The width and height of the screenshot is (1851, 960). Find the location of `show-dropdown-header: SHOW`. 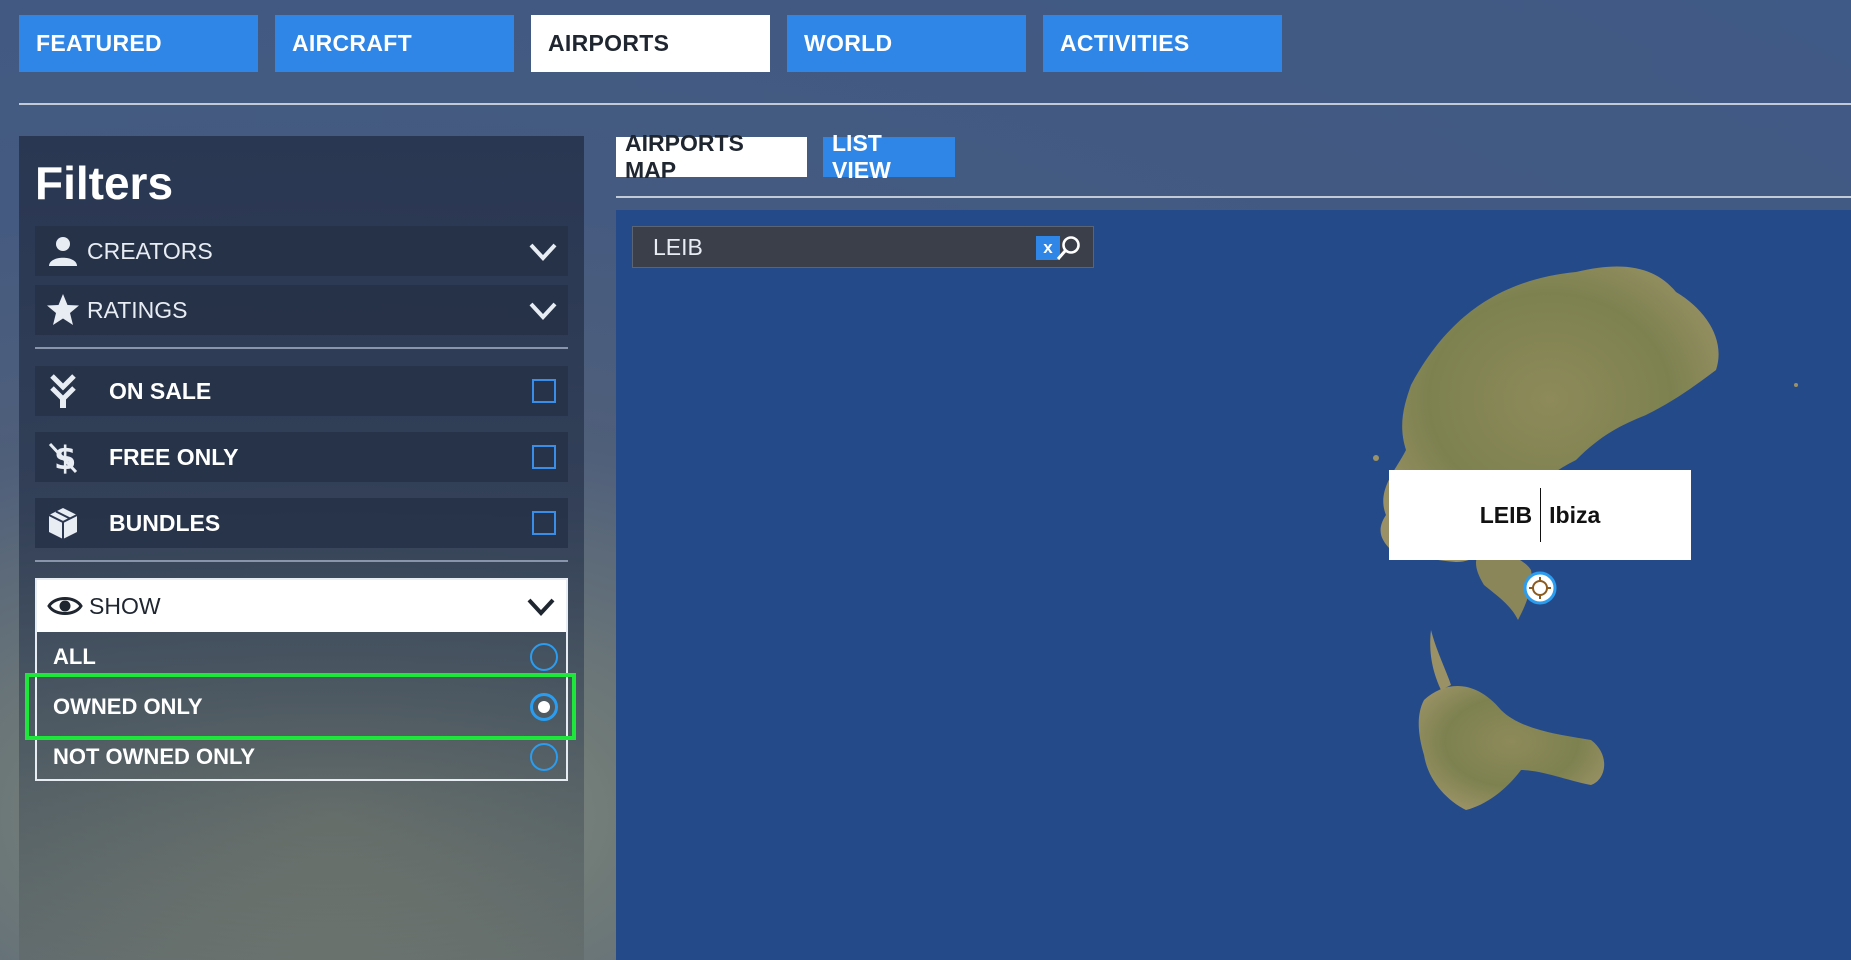

show-dropdown-header: SHOW is located at coordinates (301, 606).